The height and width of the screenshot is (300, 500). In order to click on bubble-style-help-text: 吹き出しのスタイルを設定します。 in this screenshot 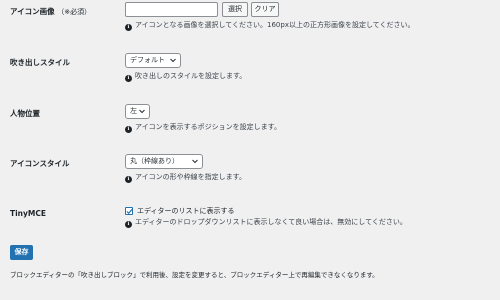, I will do `click(191, 76)`.